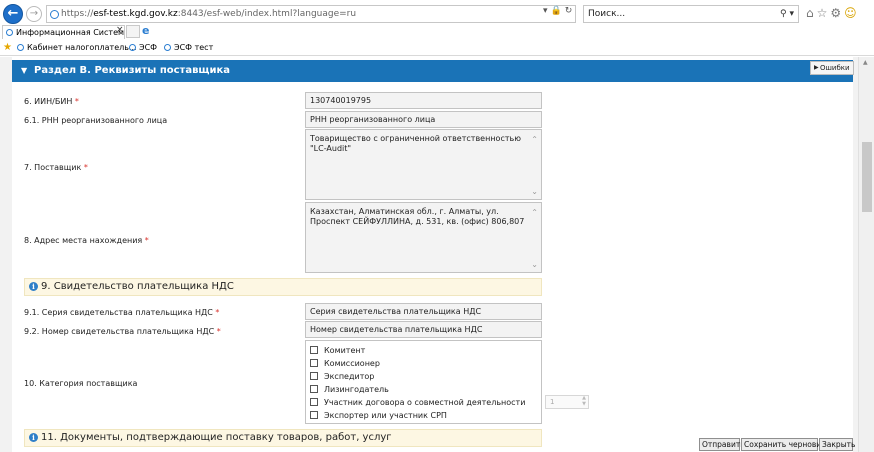  I want to click on favorites-icon: ★, so click(7, 48).